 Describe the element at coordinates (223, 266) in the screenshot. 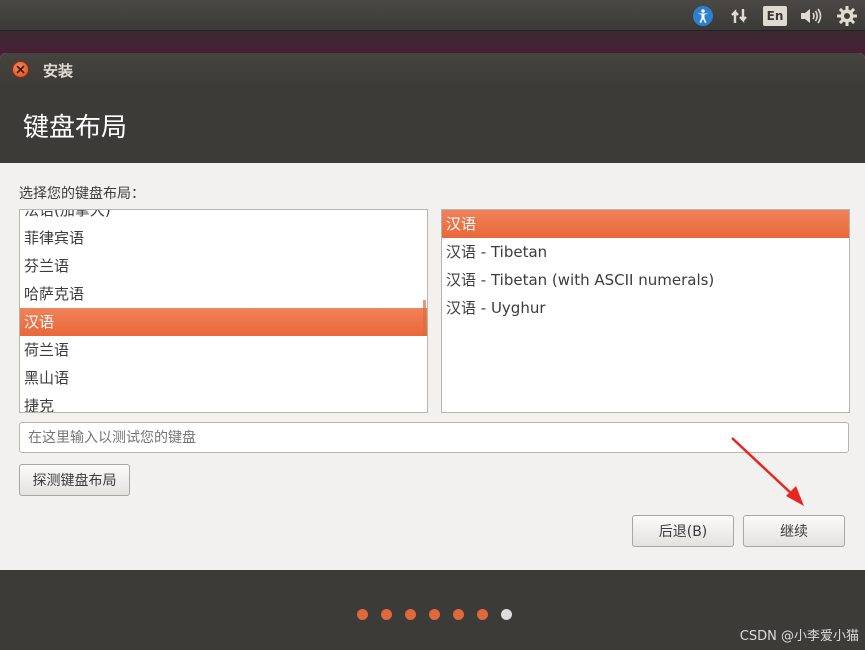

I see `list-item: 芬兰语` at that location.